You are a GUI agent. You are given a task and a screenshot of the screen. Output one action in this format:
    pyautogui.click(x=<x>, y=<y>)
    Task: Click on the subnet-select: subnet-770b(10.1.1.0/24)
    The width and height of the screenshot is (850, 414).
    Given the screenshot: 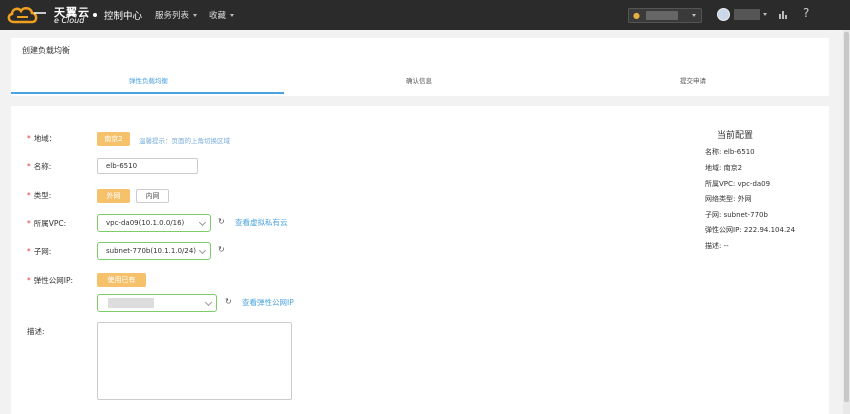 What is the action you would take?
    pyautogui.click(x=154, y=251)
    